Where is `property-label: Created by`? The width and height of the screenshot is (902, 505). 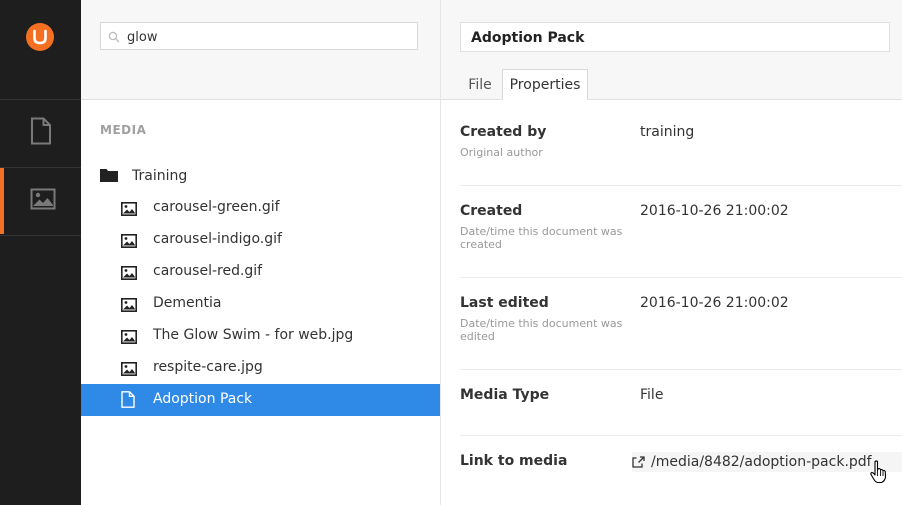
property-label: Created by is located at coordinates (503, 132).